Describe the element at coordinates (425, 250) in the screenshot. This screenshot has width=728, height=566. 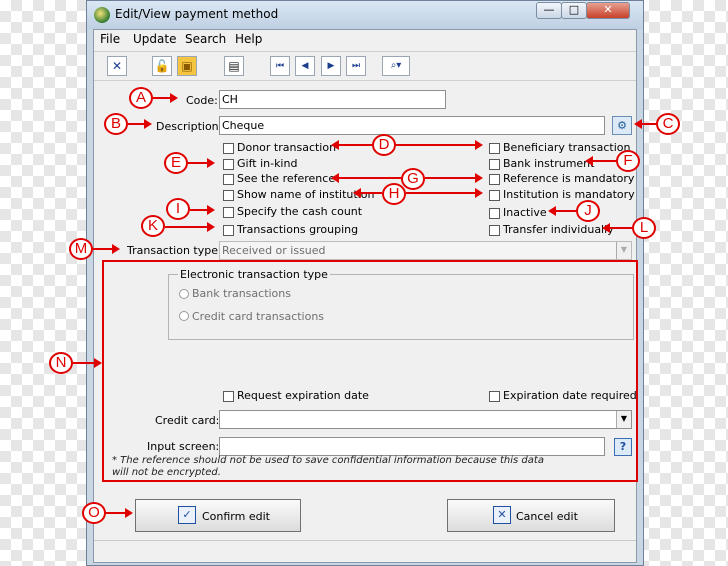
I see `transaction-type-select: Received or issued ▼` at that location.